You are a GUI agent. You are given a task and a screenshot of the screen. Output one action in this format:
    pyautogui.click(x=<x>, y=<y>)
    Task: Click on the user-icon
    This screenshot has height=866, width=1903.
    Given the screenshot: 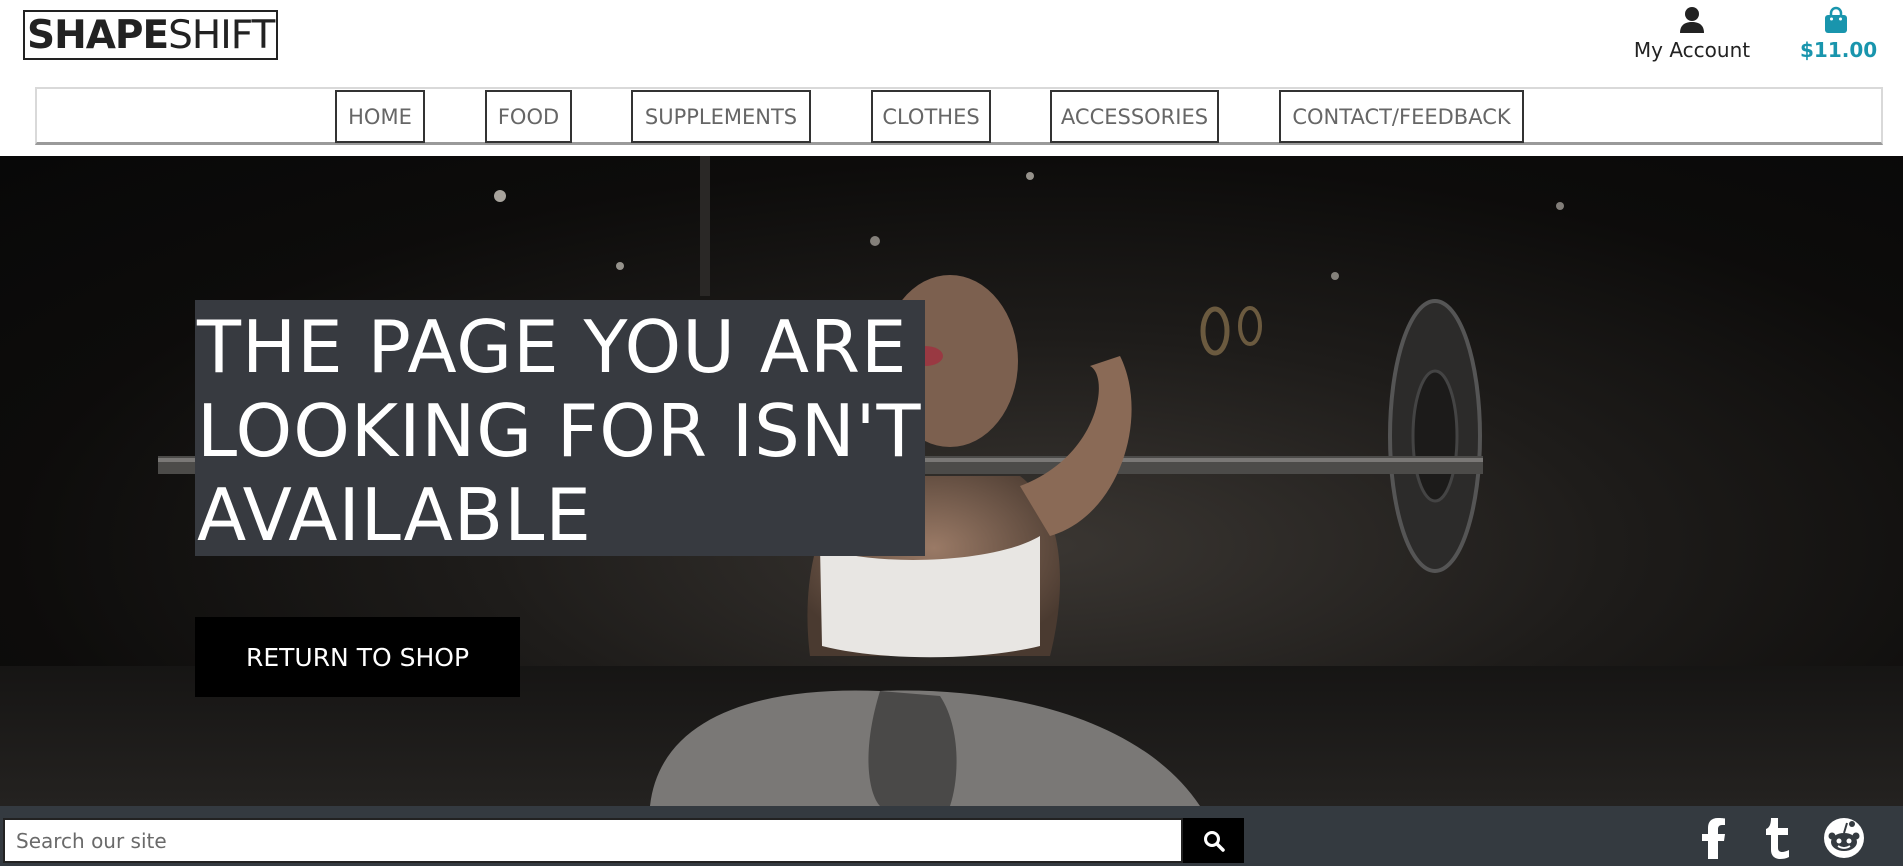 What is the action you would take?
    pyautogui.click(x=1692, y=20)
    